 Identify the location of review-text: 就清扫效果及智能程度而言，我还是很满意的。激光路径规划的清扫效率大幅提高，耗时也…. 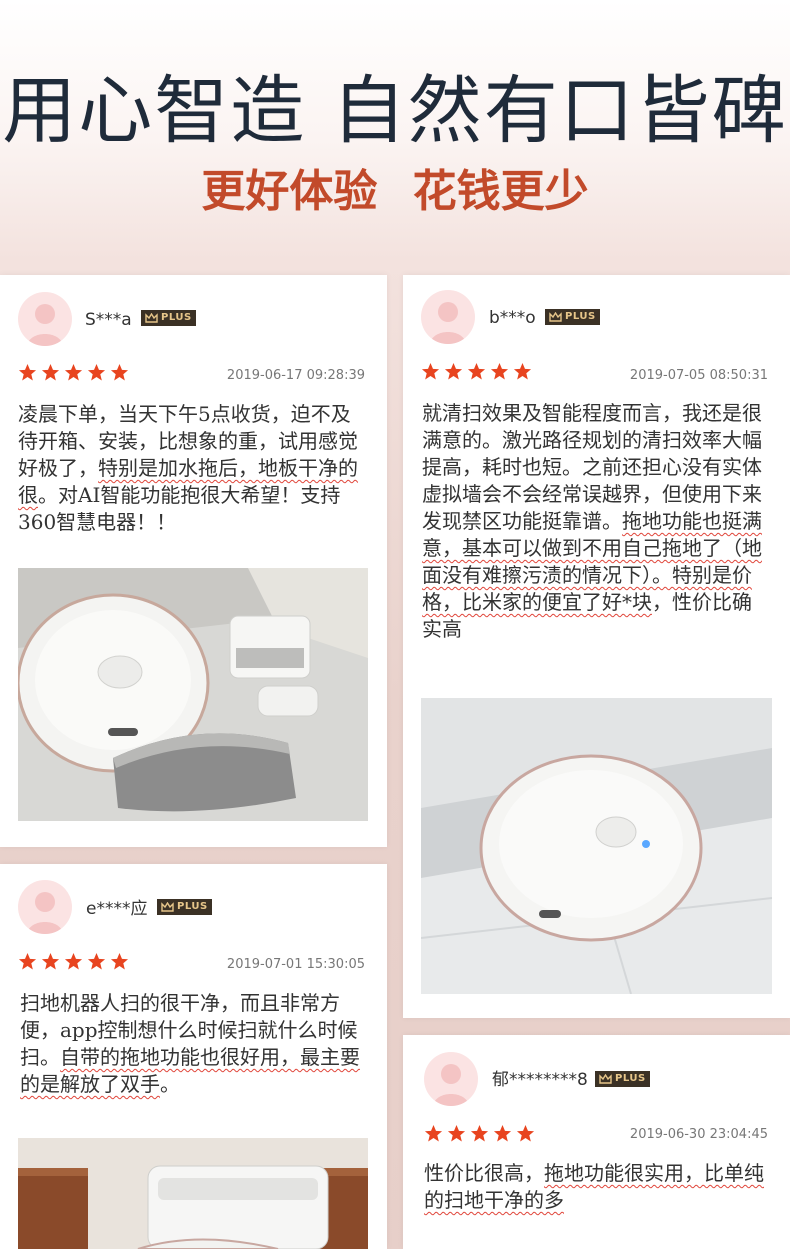
(592, 521).